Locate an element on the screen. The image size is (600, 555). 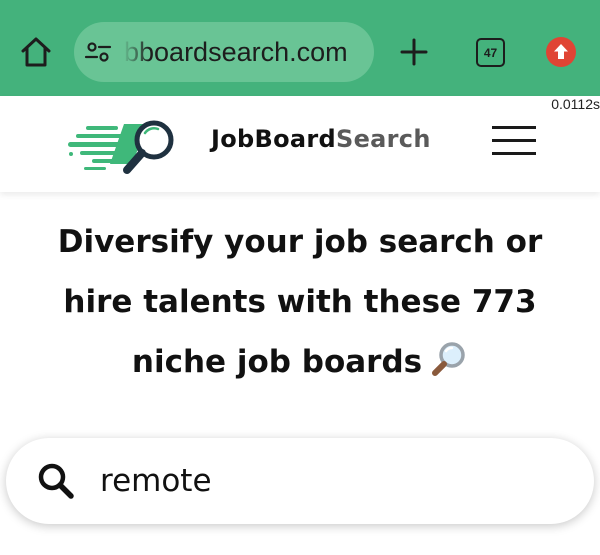
logo-magnifier-icon is located at coordinates (122, 147).